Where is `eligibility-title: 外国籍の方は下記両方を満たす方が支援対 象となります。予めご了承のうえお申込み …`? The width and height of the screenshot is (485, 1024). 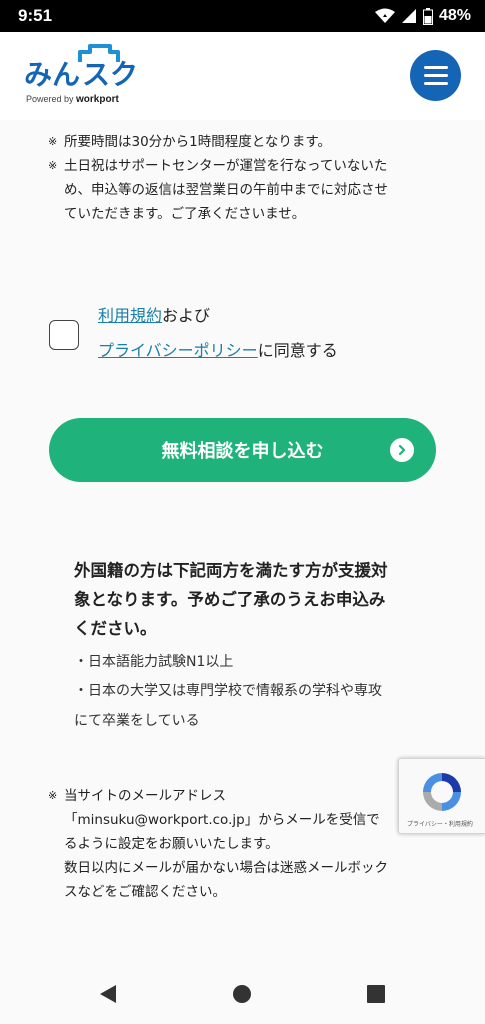 eligibility-title: 外国籍の方は下記両方を満たす方が支援対 象となります。予めご了承のうえお申込み … is located at coordinates (231, 599).